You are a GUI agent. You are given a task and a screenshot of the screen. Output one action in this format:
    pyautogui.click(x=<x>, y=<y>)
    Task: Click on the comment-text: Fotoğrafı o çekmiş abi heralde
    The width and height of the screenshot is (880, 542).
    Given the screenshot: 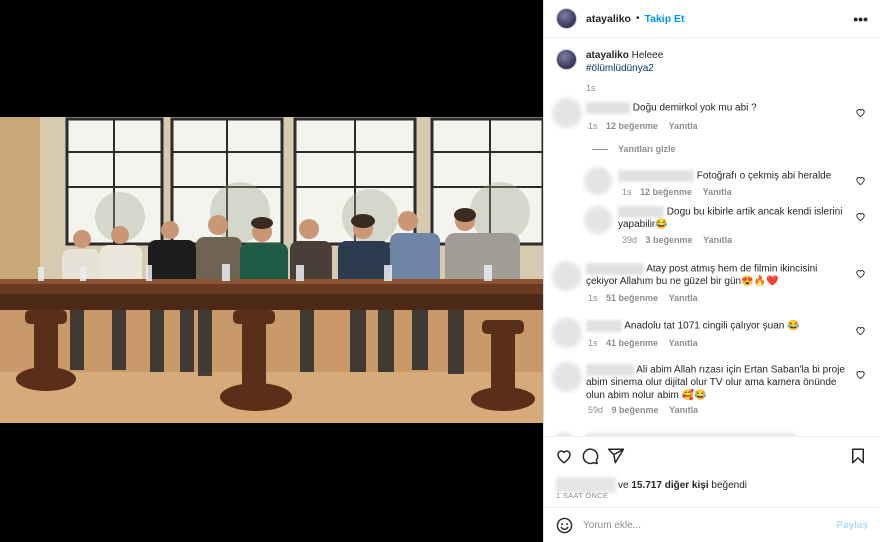 What is the action you would take?
    pyautogui.click(x=764, y=176)
    